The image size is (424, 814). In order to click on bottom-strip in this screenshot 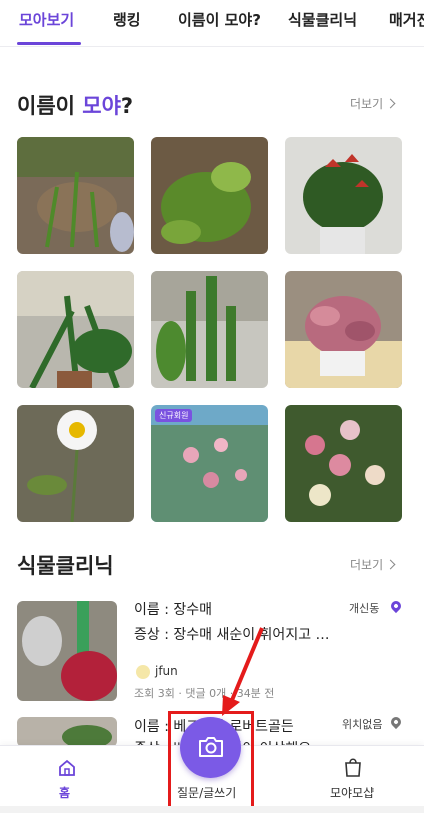, I will do `click(212, 809)`.